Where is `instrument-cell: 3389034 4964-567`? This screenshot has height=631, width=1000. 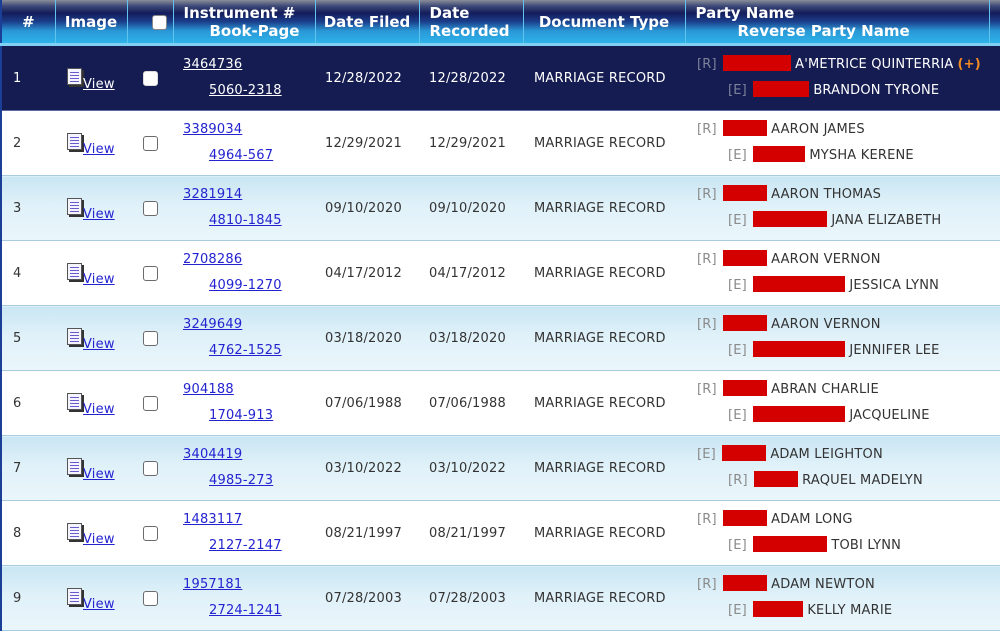
instrument-cell: 3389034 4964-567 is located at coordinates (244, 143).